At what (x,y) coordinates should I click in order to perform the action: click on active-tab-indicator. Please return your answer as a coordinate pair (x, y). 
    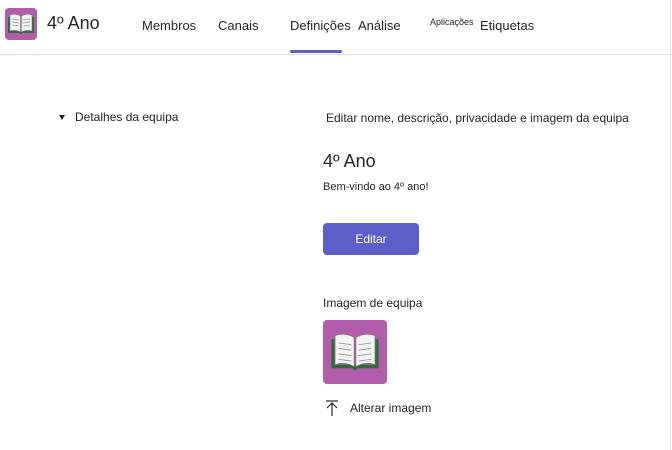
    Looking at the image, I should click on (316, 51).